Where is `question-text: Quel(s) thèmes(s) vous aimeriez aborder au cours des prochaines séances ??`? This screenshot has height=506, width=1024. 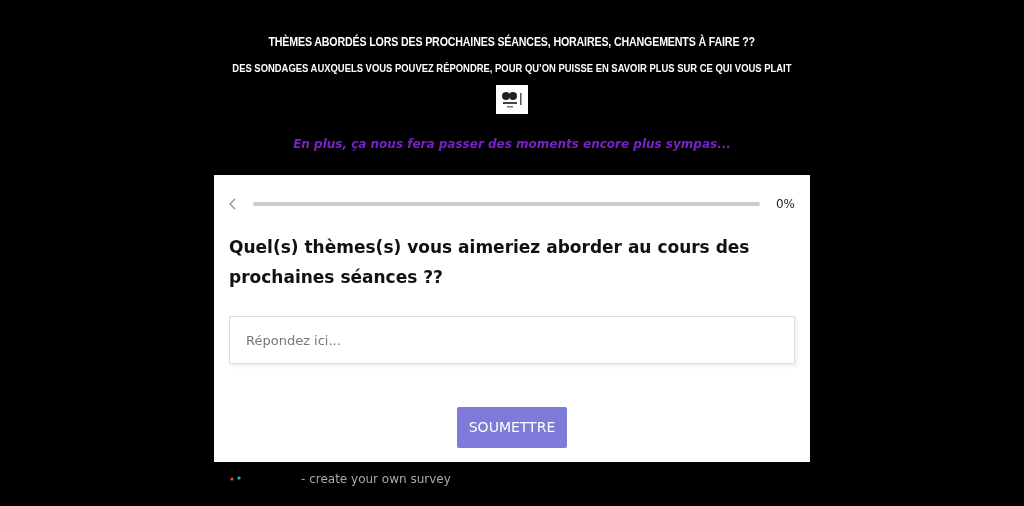
question-text: Quel(s) thèmes(s) vous aimeriez aborder au cours des prochaines séances ?? is located at coordinates (490, 262).